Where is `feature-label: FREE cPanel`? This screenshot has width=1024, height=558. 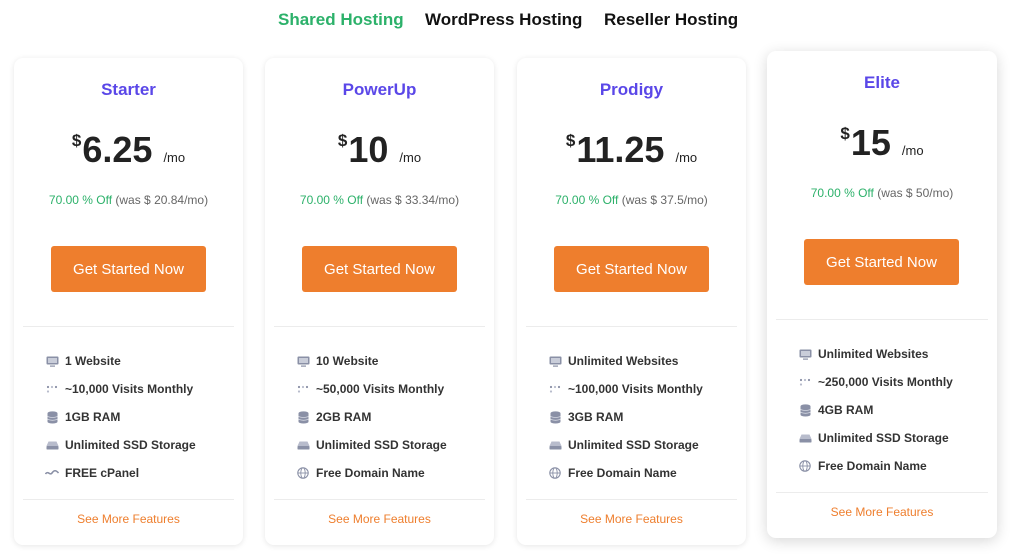
feature-label: FREE cPanel is located at coordinates (102, 473).